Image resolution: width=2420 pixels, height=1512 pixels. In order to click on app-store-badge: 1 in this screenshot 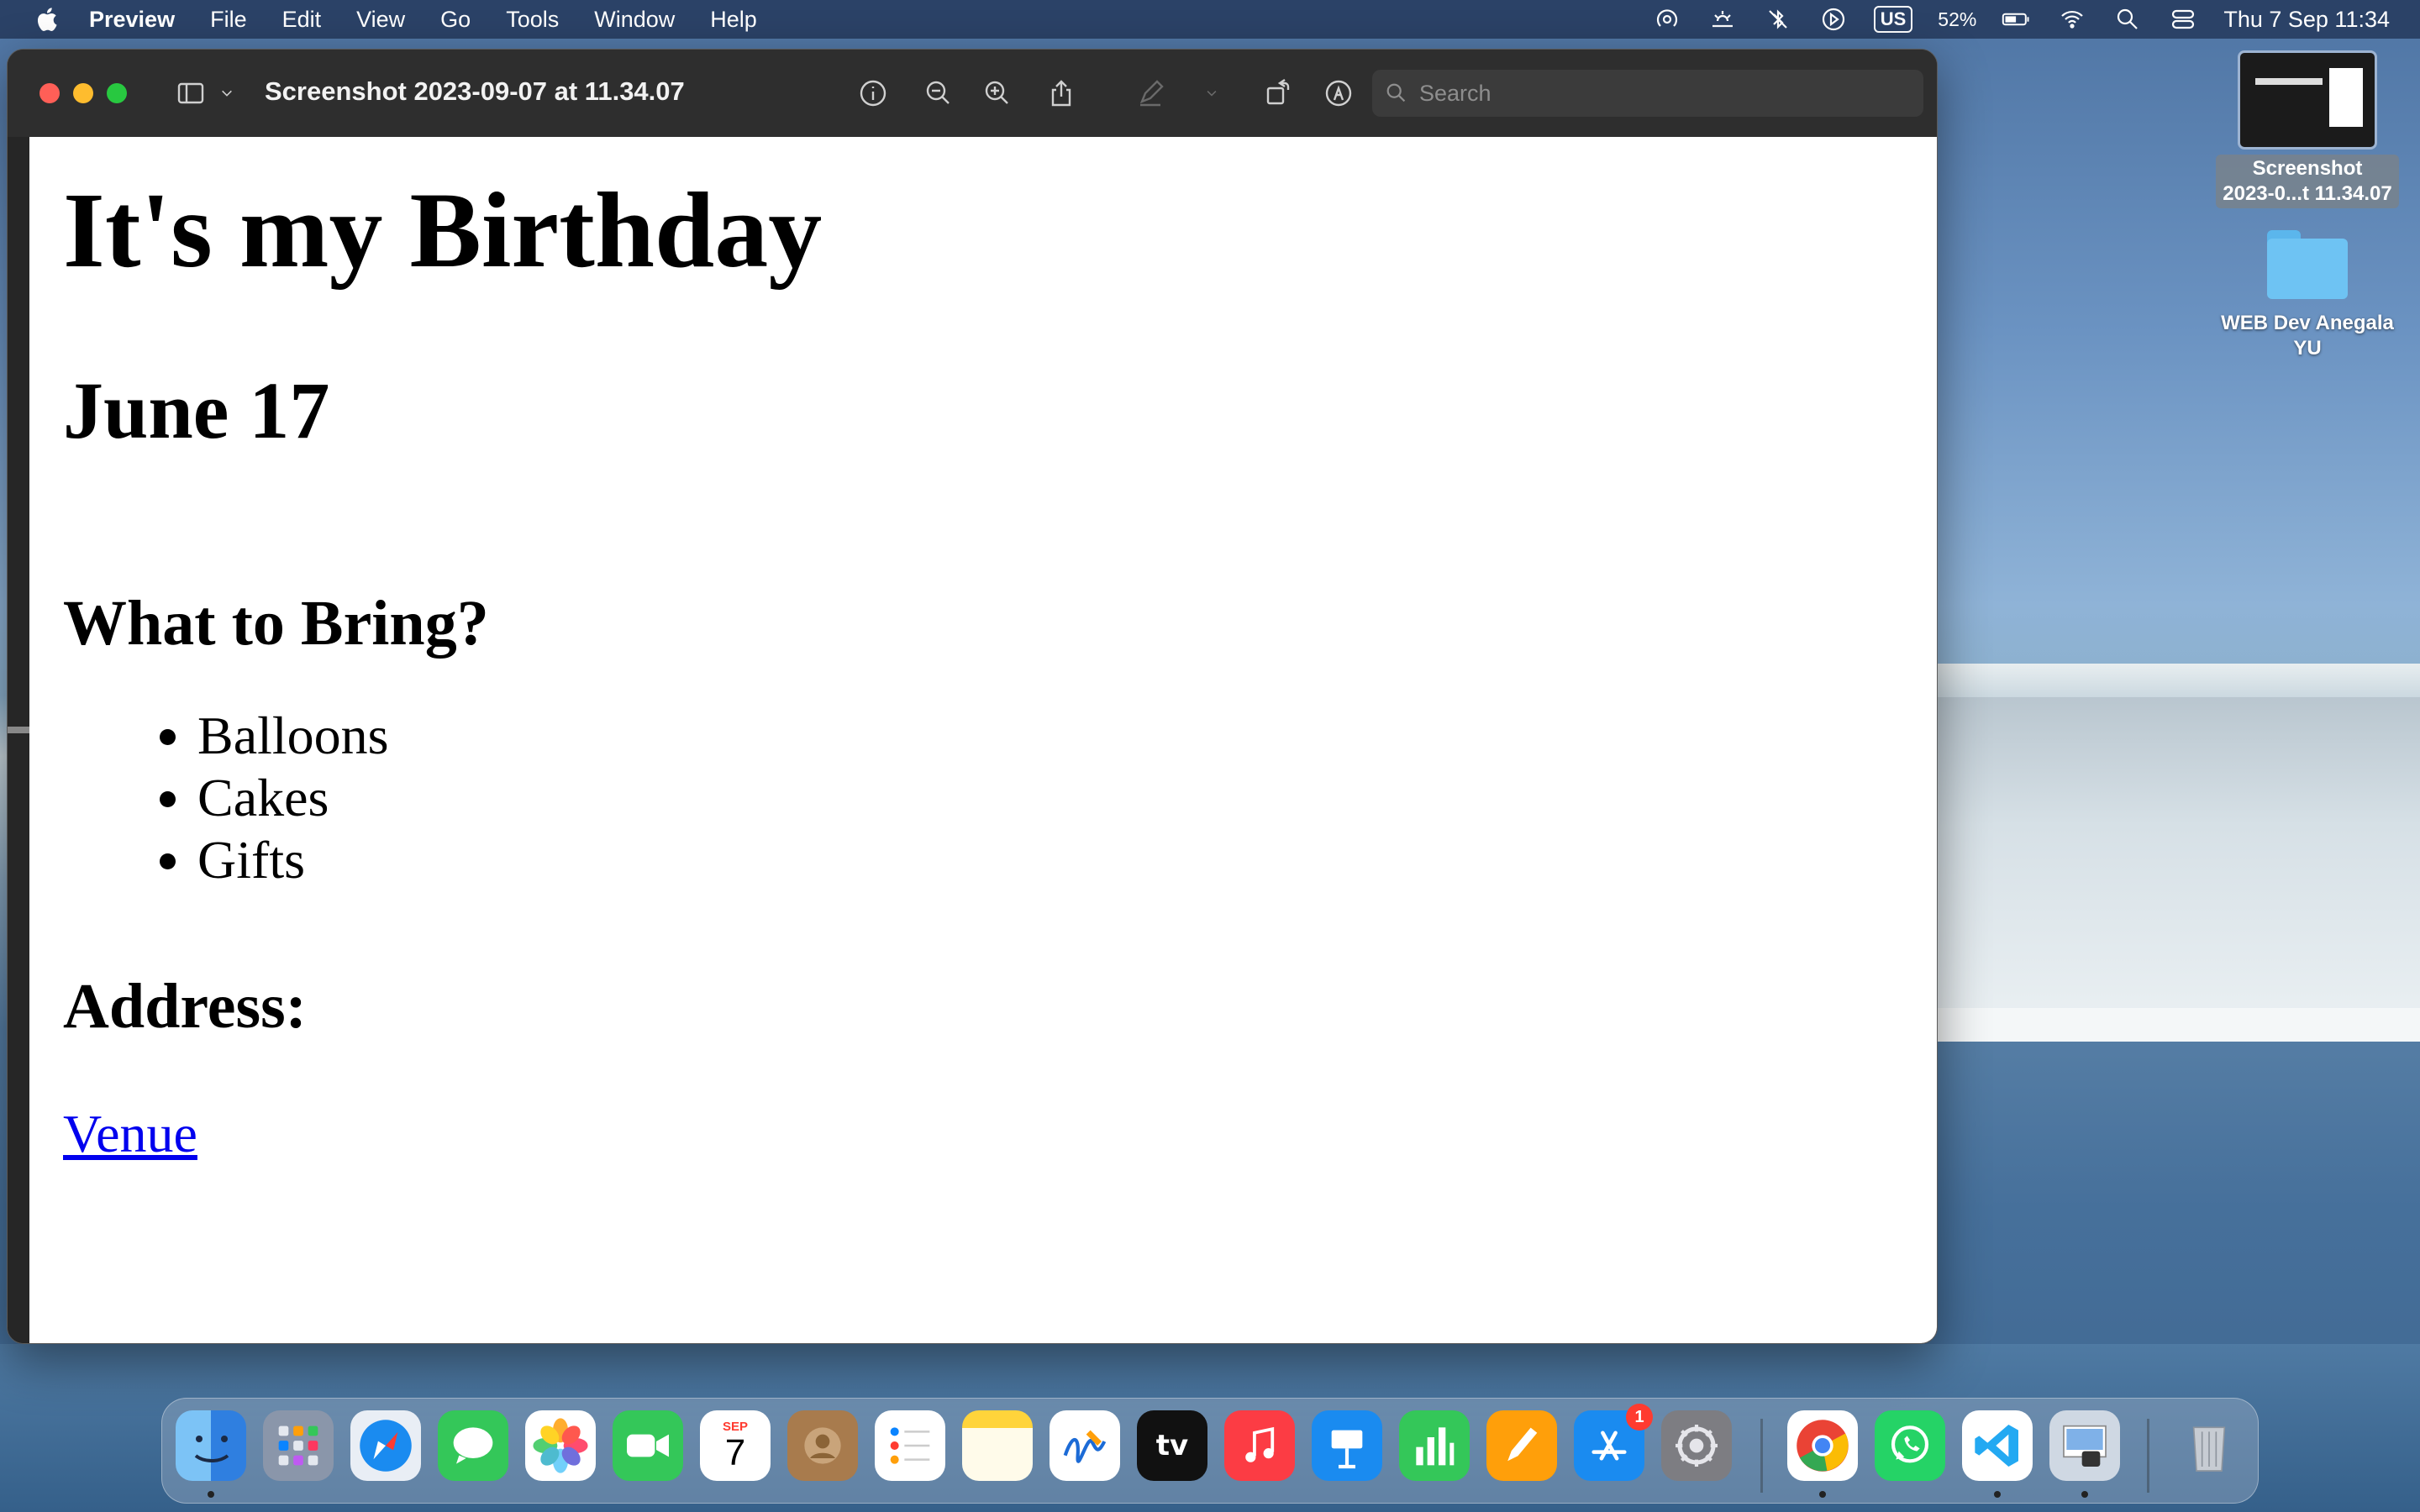, I will do `click(1639, 1417)`.